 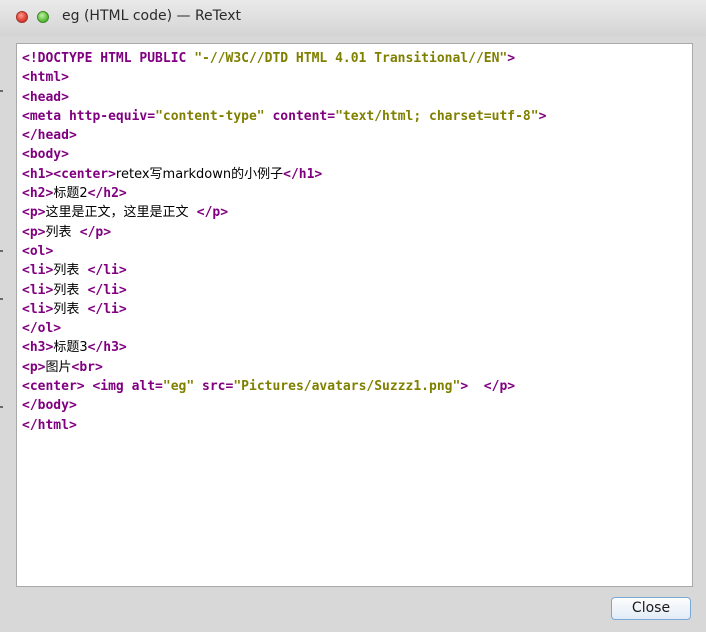 I want to click on code-string-token: "text/html; charset=utf-8", so click(x=437, y=116).